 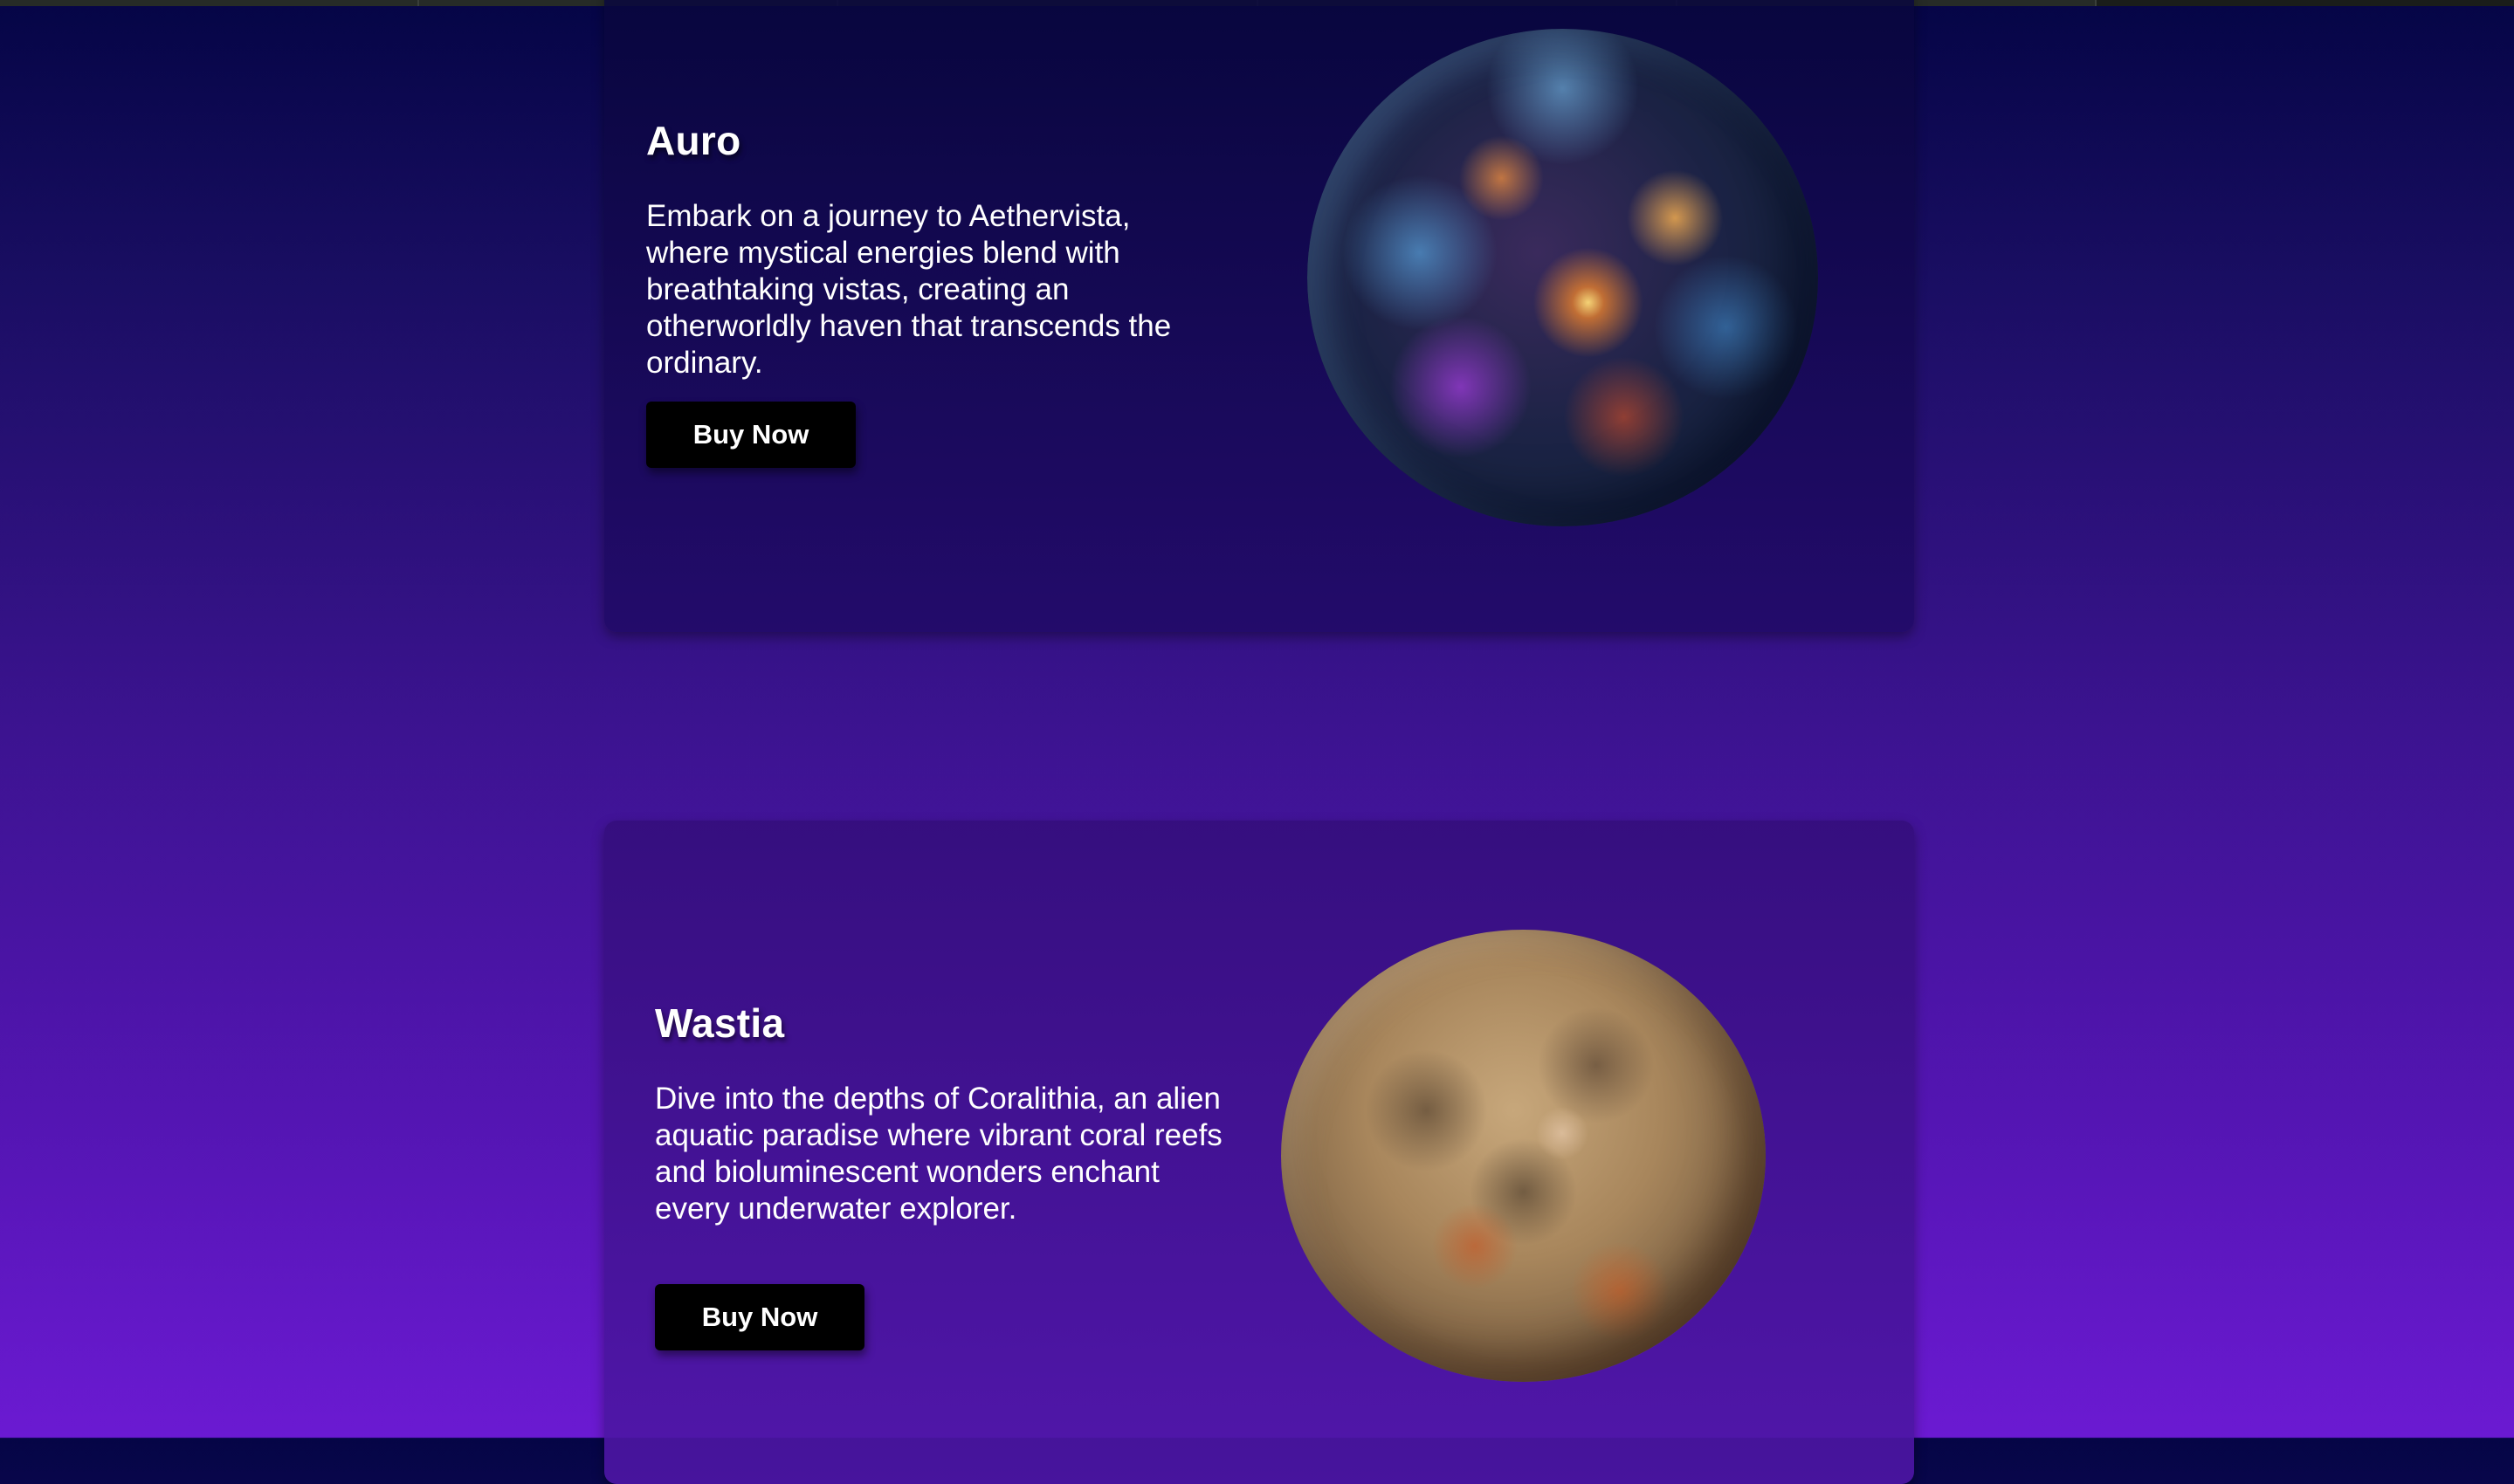 I want to click on product-title: Wastia, so click(x=720, y=1023).